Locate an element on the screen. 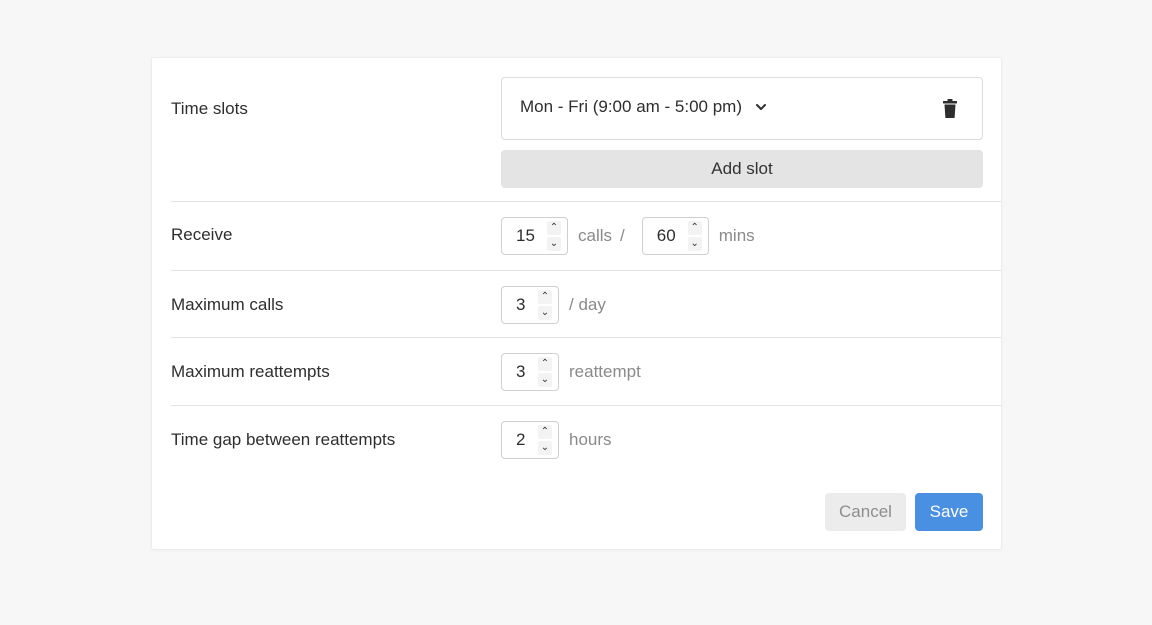 This screenshot has height=625, width=1152. mins-spin-buttons: ⌃ ⌄ is located at coordinates (694, 236).